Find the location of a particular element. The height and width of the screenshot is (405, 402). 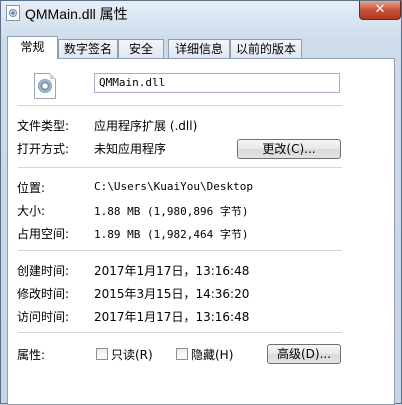

tab-security: 安全 is located at coordinates (141, 48).